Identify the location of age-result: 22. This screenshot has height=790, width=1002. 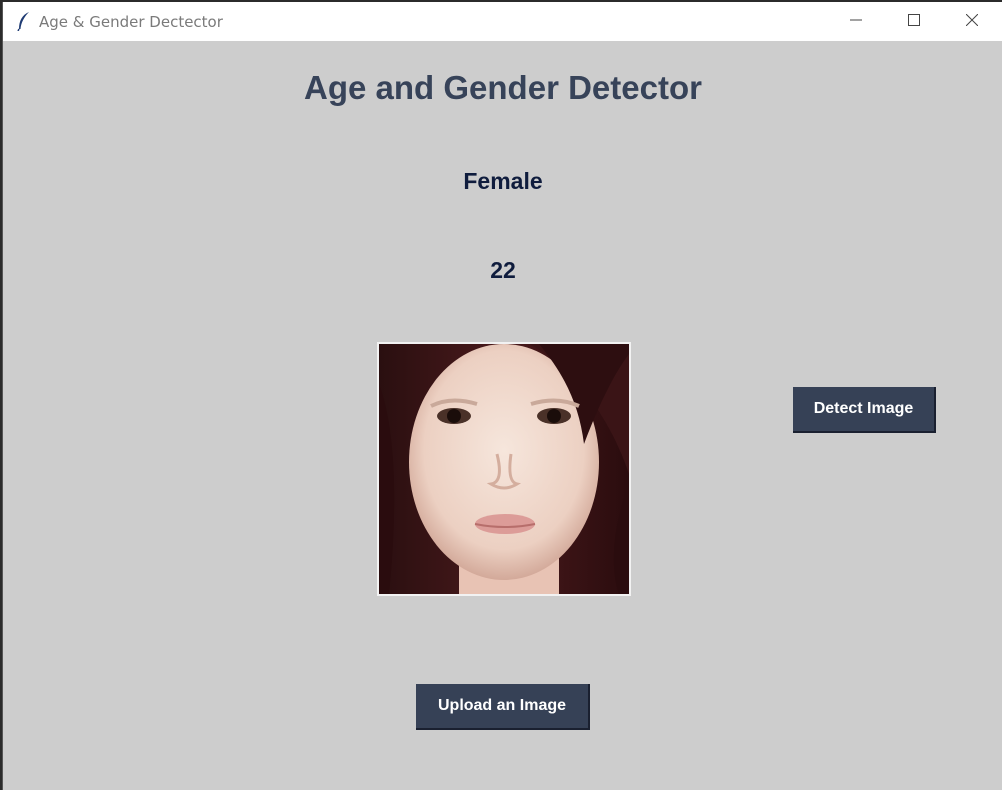
(503, 270).